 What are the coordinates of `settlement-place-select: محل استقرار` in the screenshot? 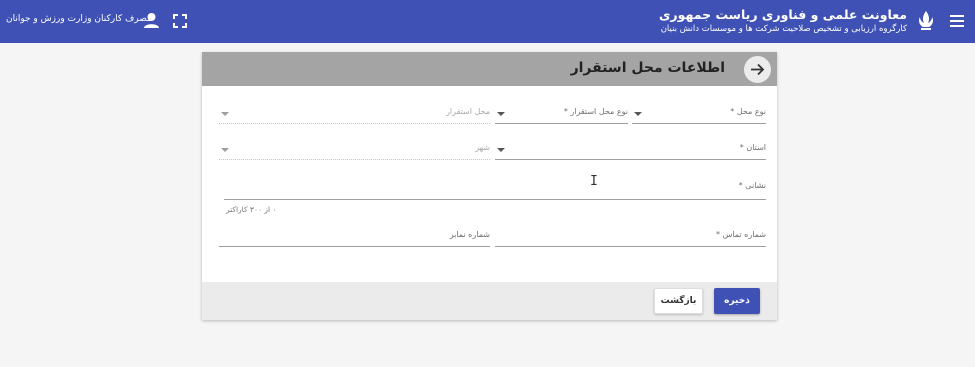 It's located at (354, 114).